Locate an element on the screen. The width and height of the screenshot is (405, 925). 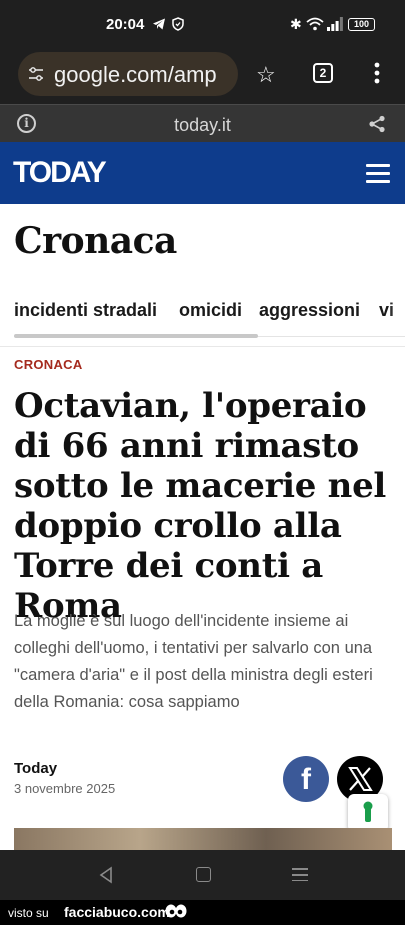
bookmark-star-icon: ☆ is located at coordinates (266, 75).